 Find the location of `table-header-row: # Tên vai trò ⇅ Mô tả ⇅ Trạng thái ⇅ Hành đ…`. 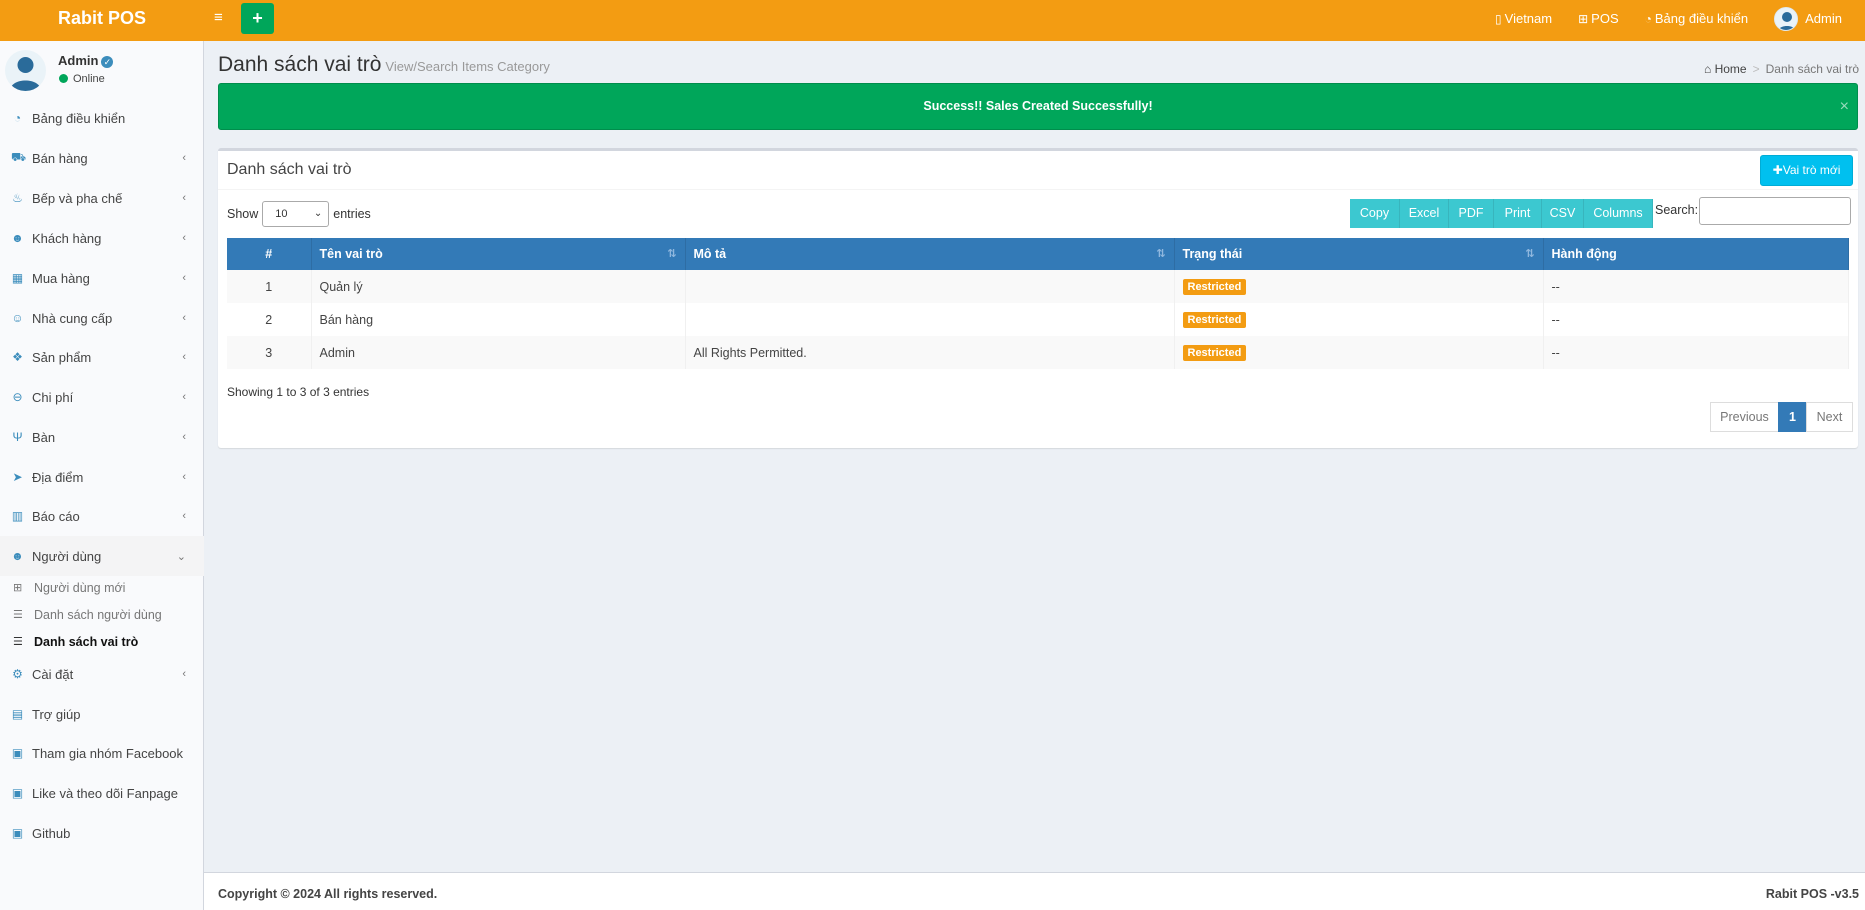

table-header-row: # Tên vai trò ⇅ Mô tả ⇅ Trạng thái ⇅ Hành đ… is located at coordinates (1038, 254).